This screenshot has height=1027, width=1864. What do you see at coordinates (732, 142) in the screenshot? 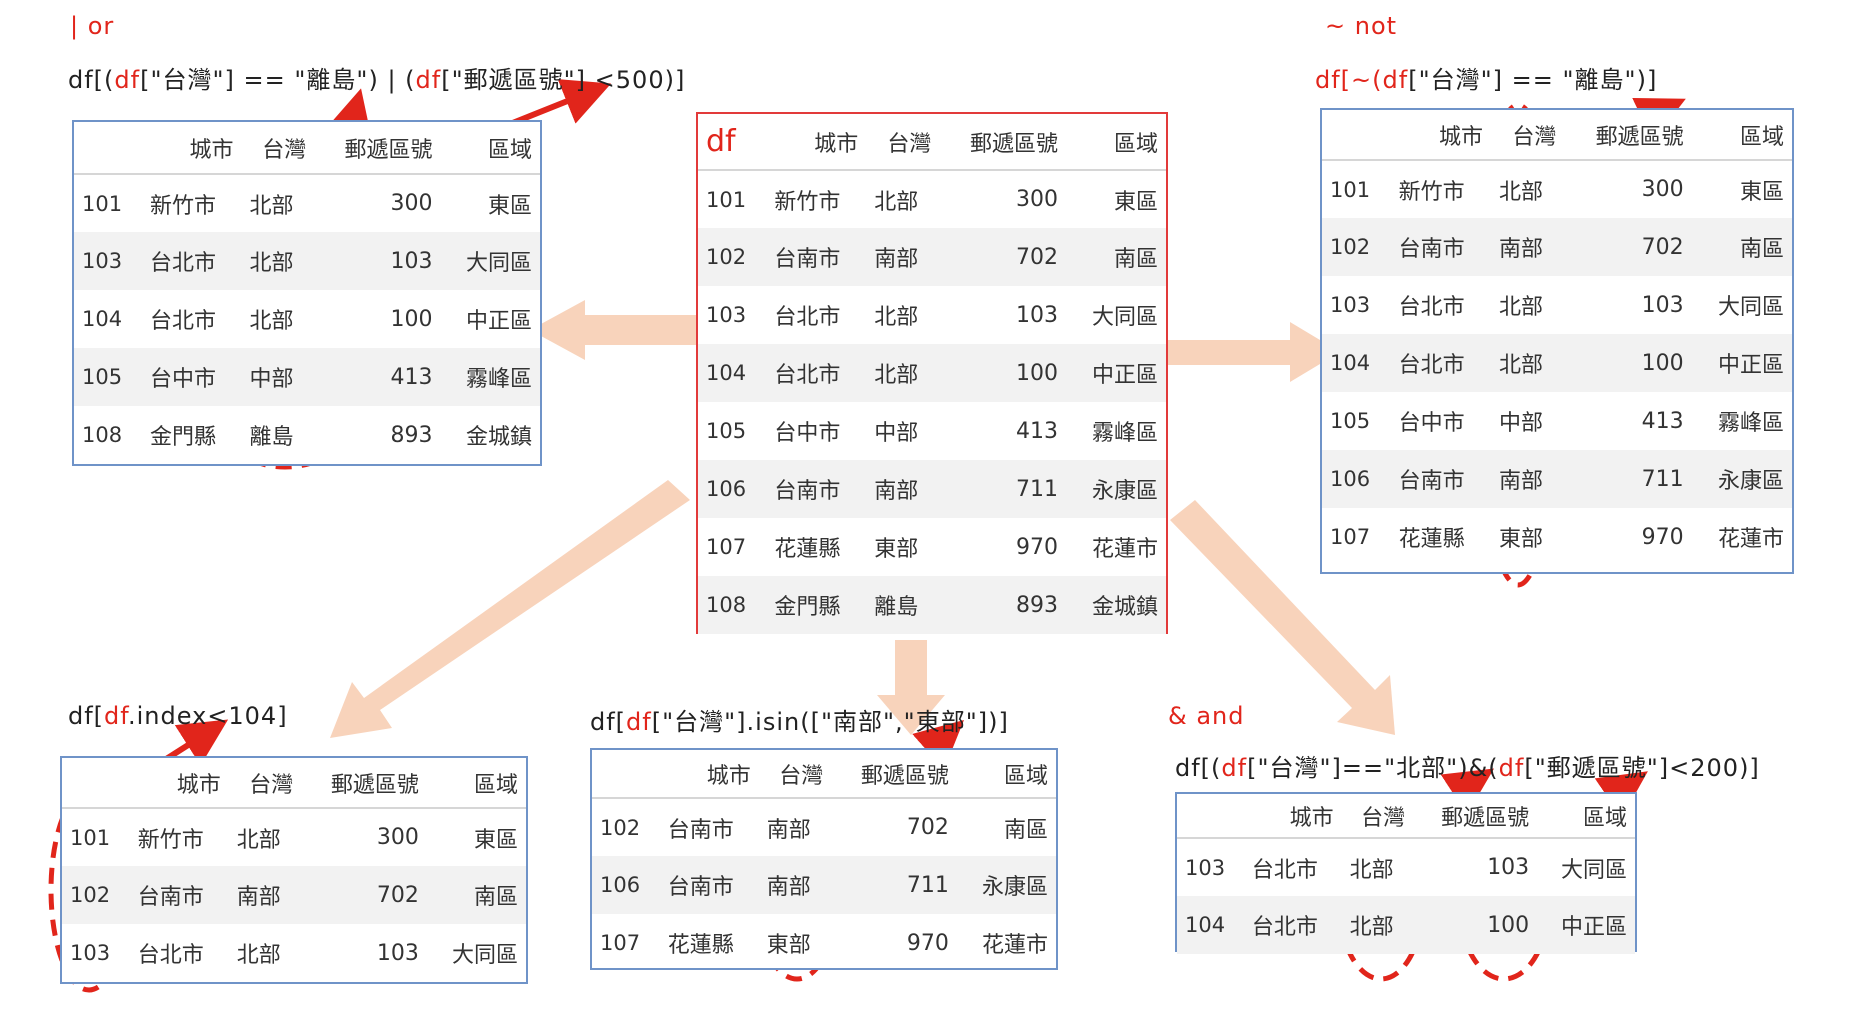
I see `dataframe-name: df` at bounding box center [732, 142].